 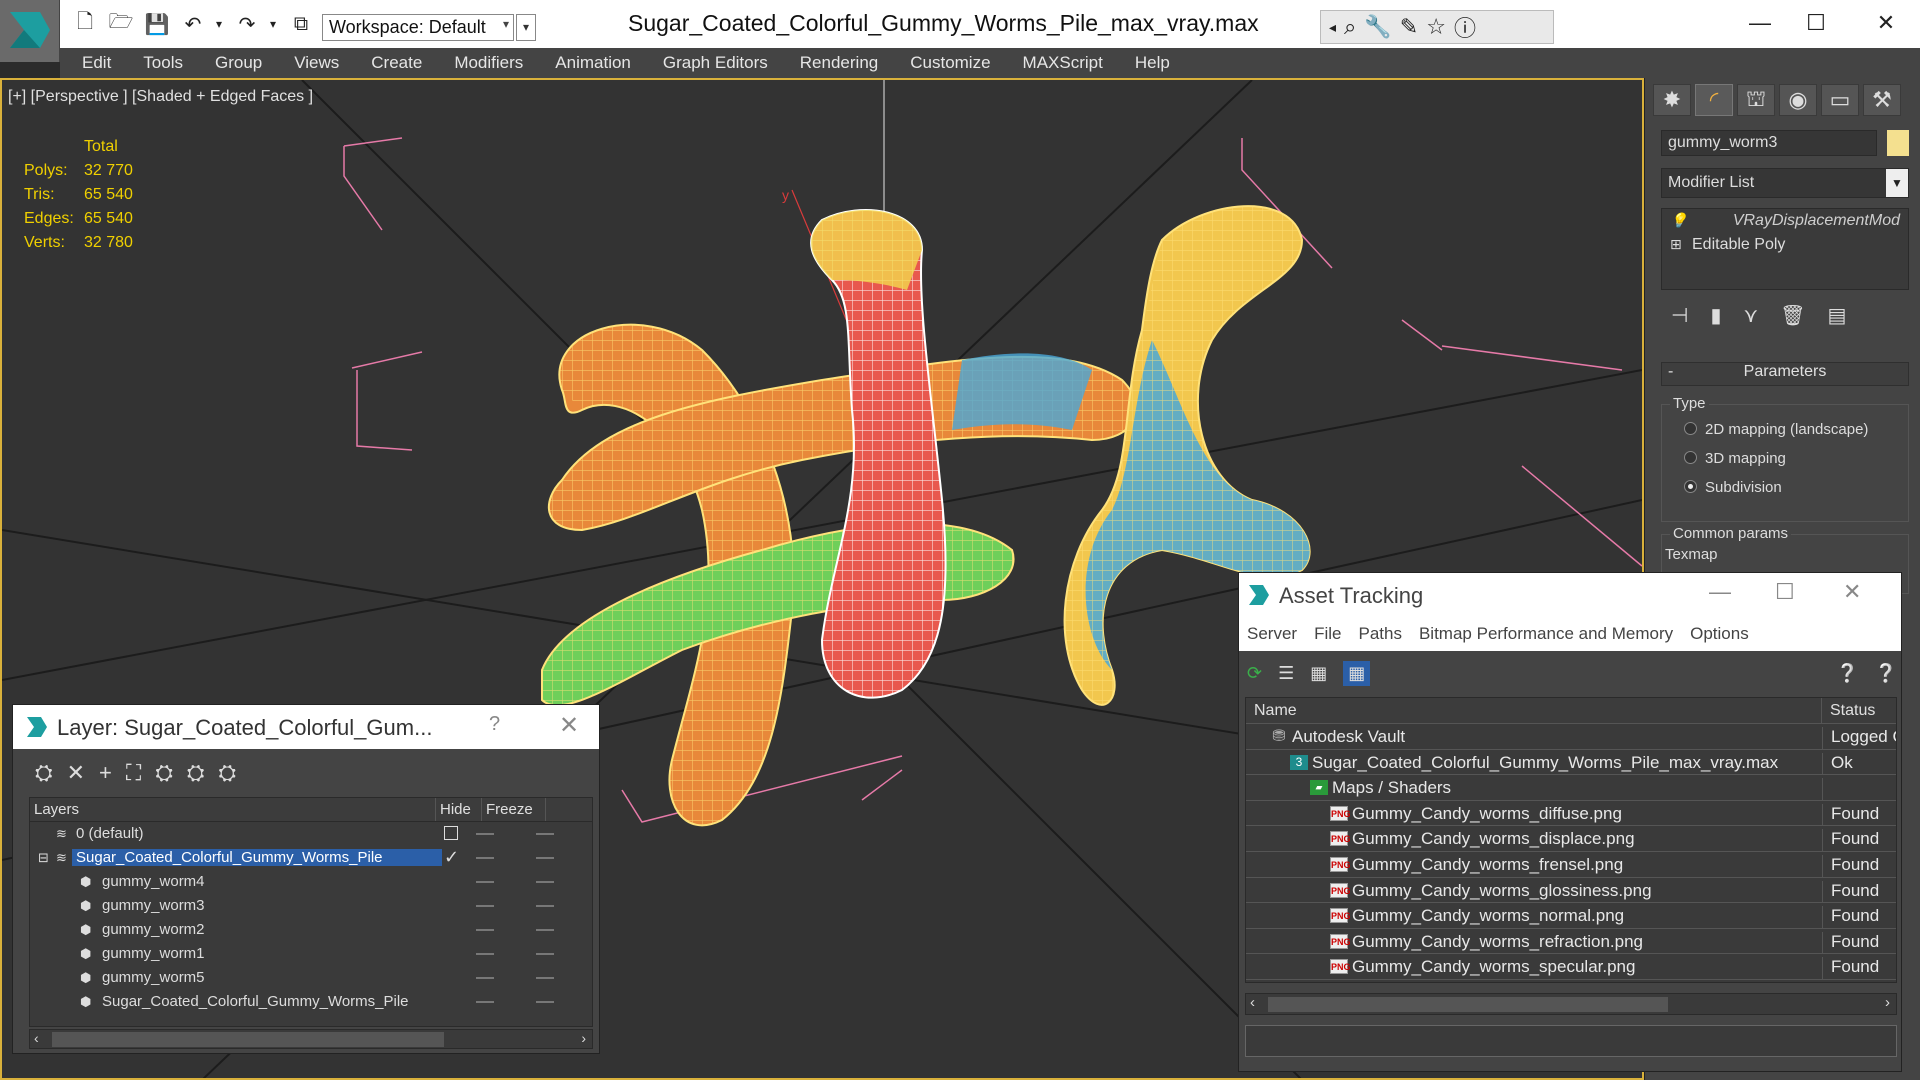 What do you see at coordinates (85, 23) in the screenshot?
I see `new-file-icon: 🗋` at bounding box center [85, 23].